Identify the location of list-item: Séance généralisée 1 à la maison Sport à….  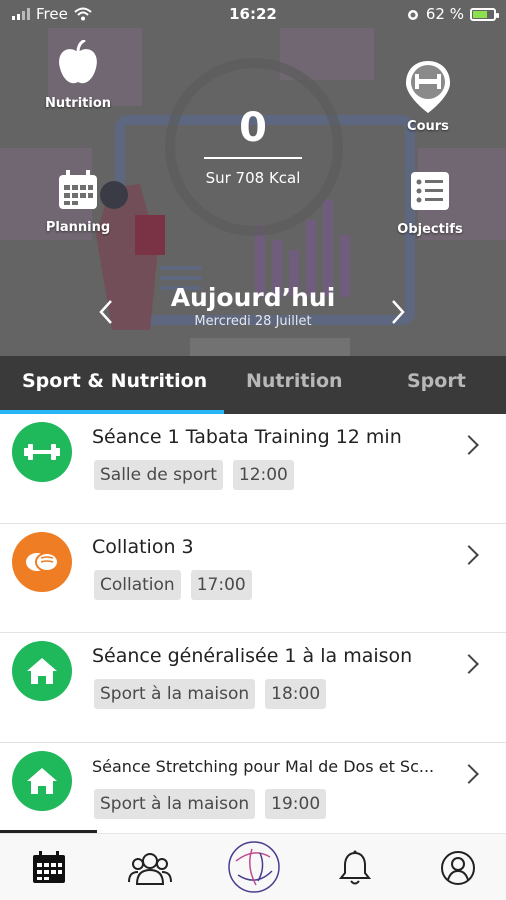
(253, 688).